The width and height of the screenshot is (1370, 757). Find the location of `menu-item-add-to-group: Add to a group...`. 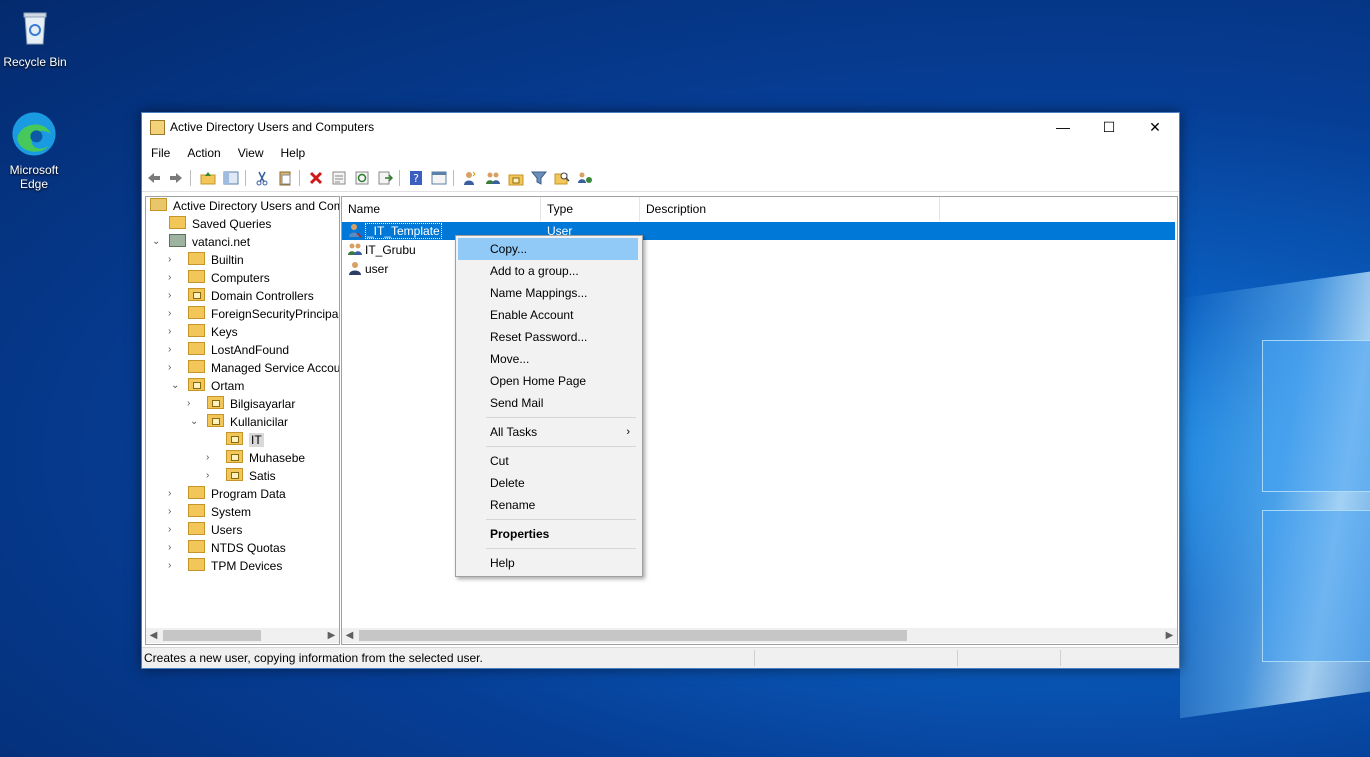

menu-item-add-to-group: Add to a group... is located at coordinates (548, 271).